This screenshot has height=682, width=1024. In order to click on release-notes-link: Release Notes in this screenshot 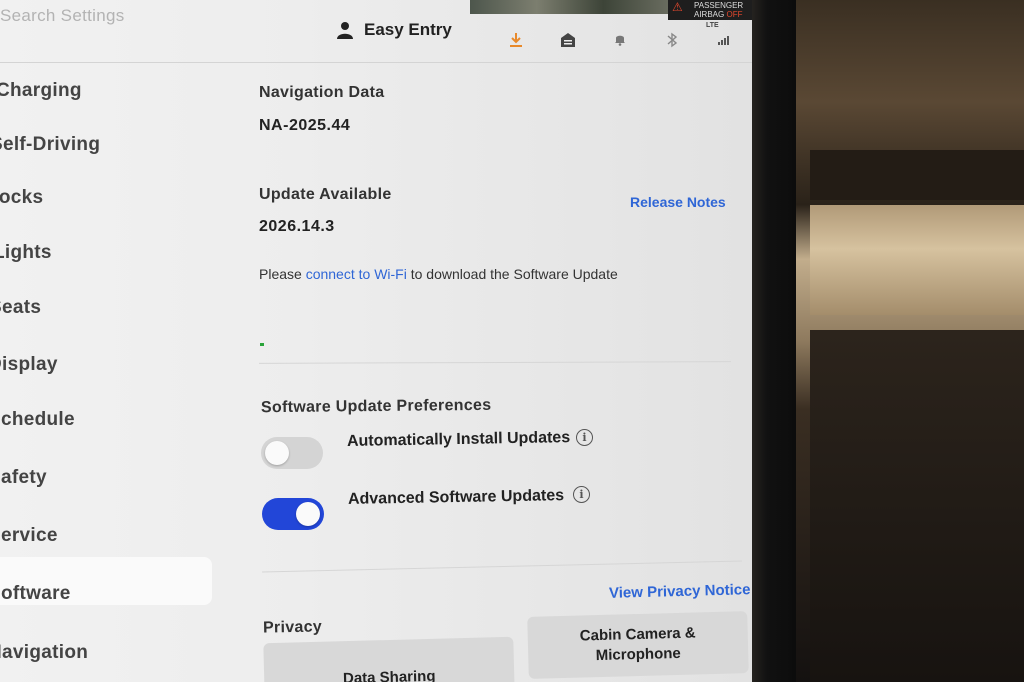, I will do `click(678, 202)`.